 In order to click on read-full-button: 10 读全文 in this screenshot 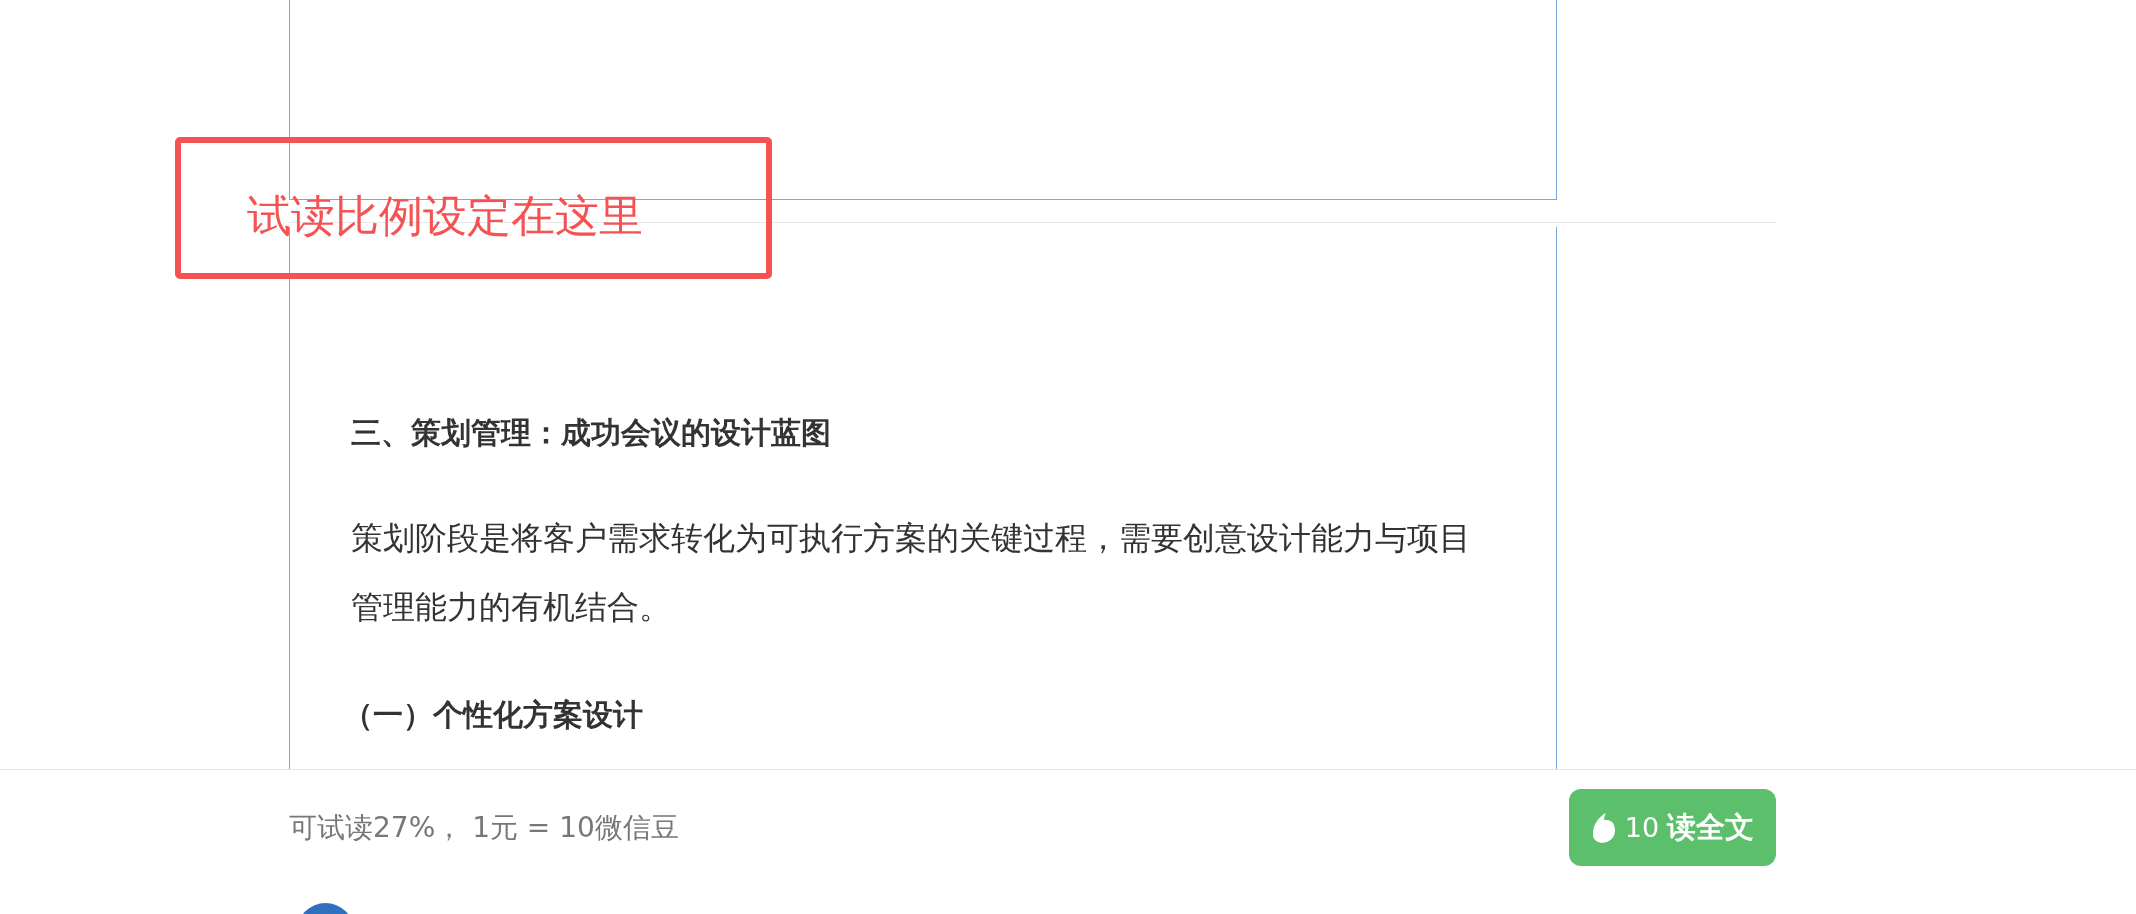, I will do `click(1672, 827)`.